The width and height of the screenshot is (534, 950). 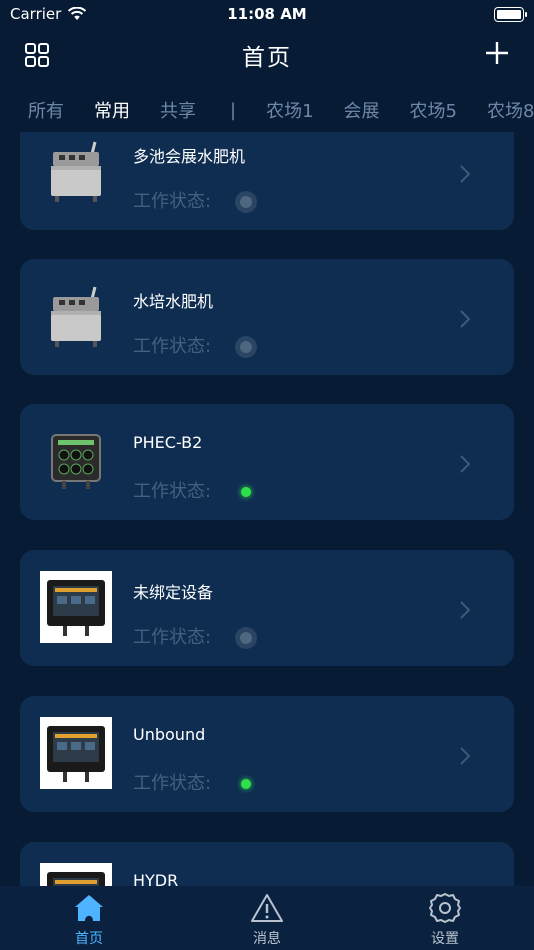 What do you see at coordinates (112, 110) in the screenshot?
I see `tab-favorites: 常用` at bounding box center [112, 110].